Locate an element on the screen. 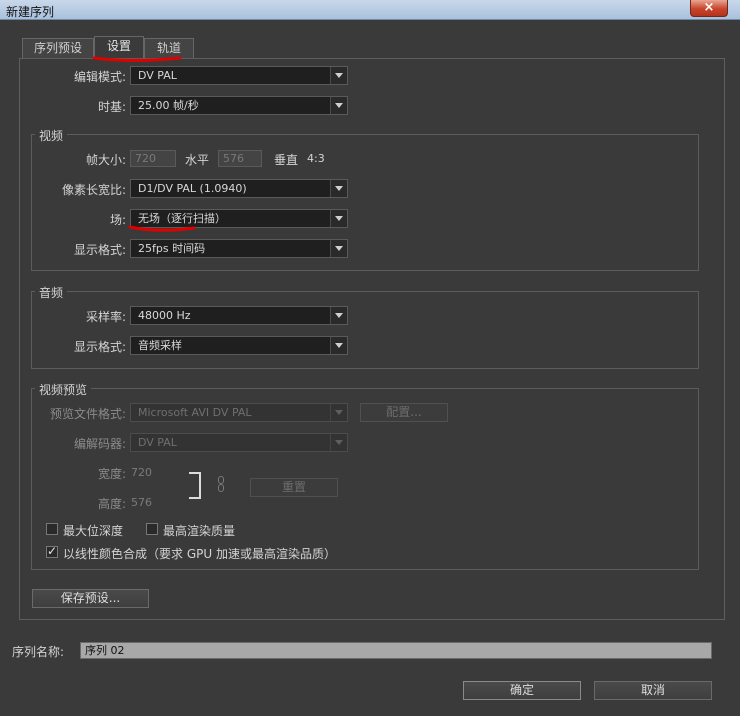  video-display-format-label: 显示格式: is located at coordinates (99, 250).